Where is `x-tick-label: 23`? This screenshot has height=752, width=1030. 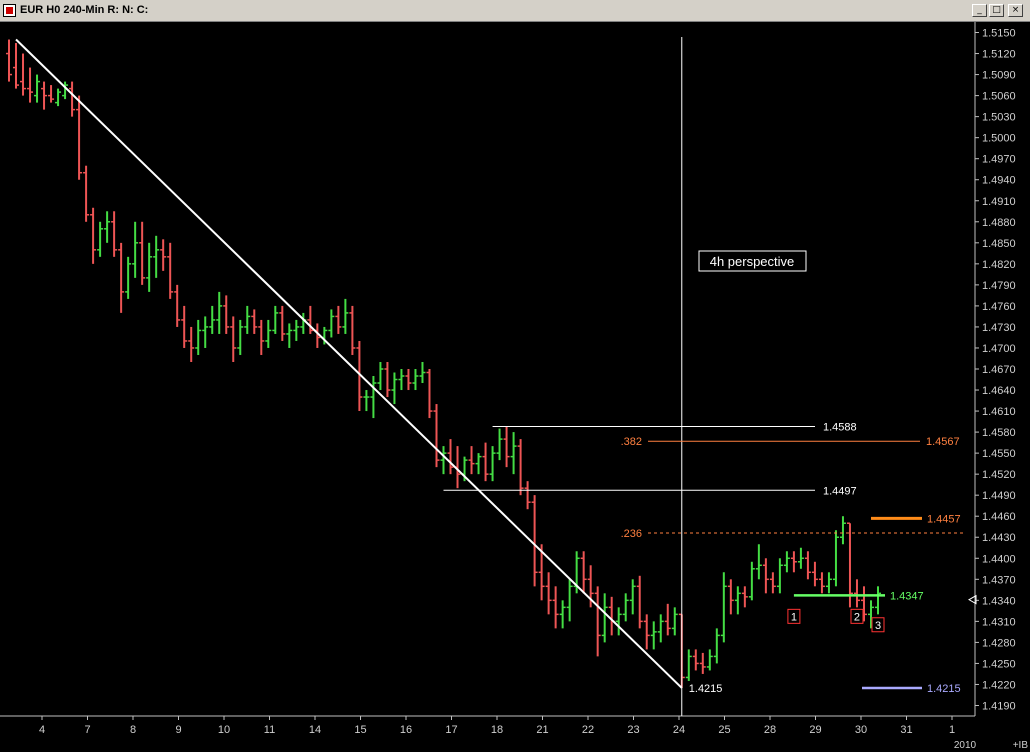
x-tick-label: 23 is located at coordinates (633, 730).